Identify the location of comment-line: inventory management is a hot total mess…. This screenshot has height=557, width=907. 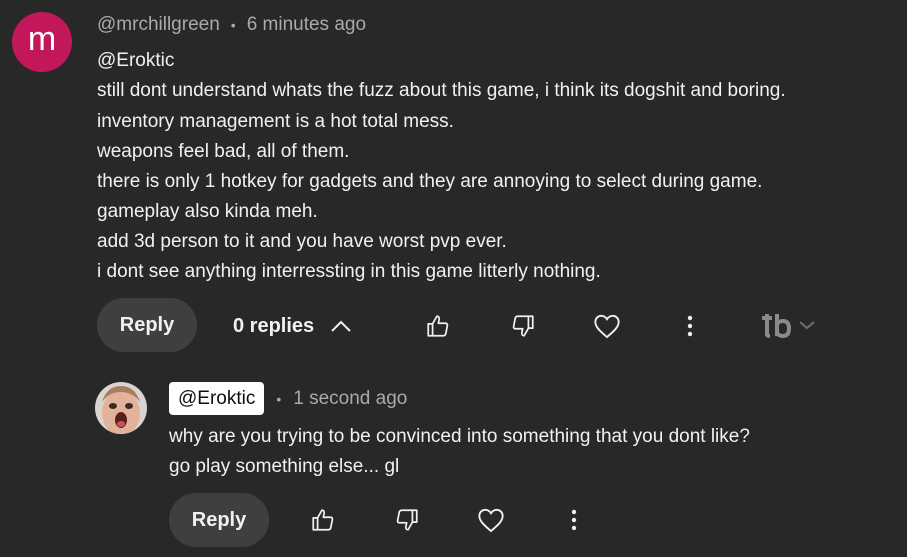
(275, 121).